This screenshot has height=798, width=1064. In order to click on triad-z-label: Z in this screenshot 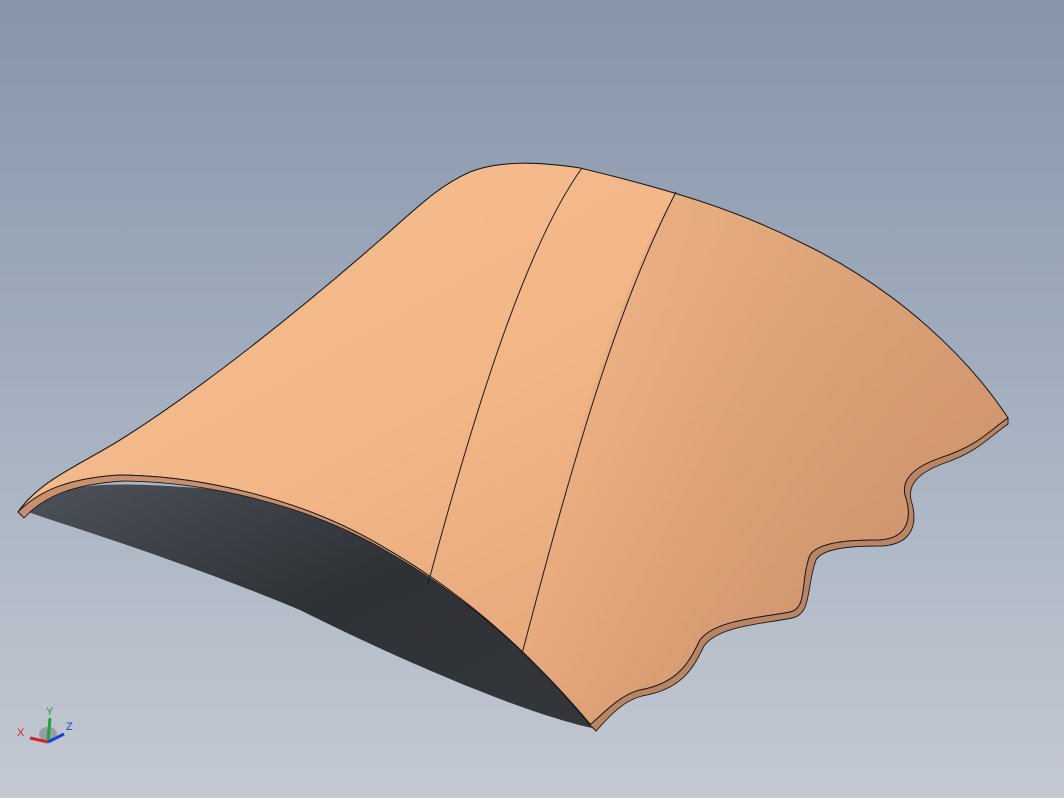, I will do `click(69, 727)`.